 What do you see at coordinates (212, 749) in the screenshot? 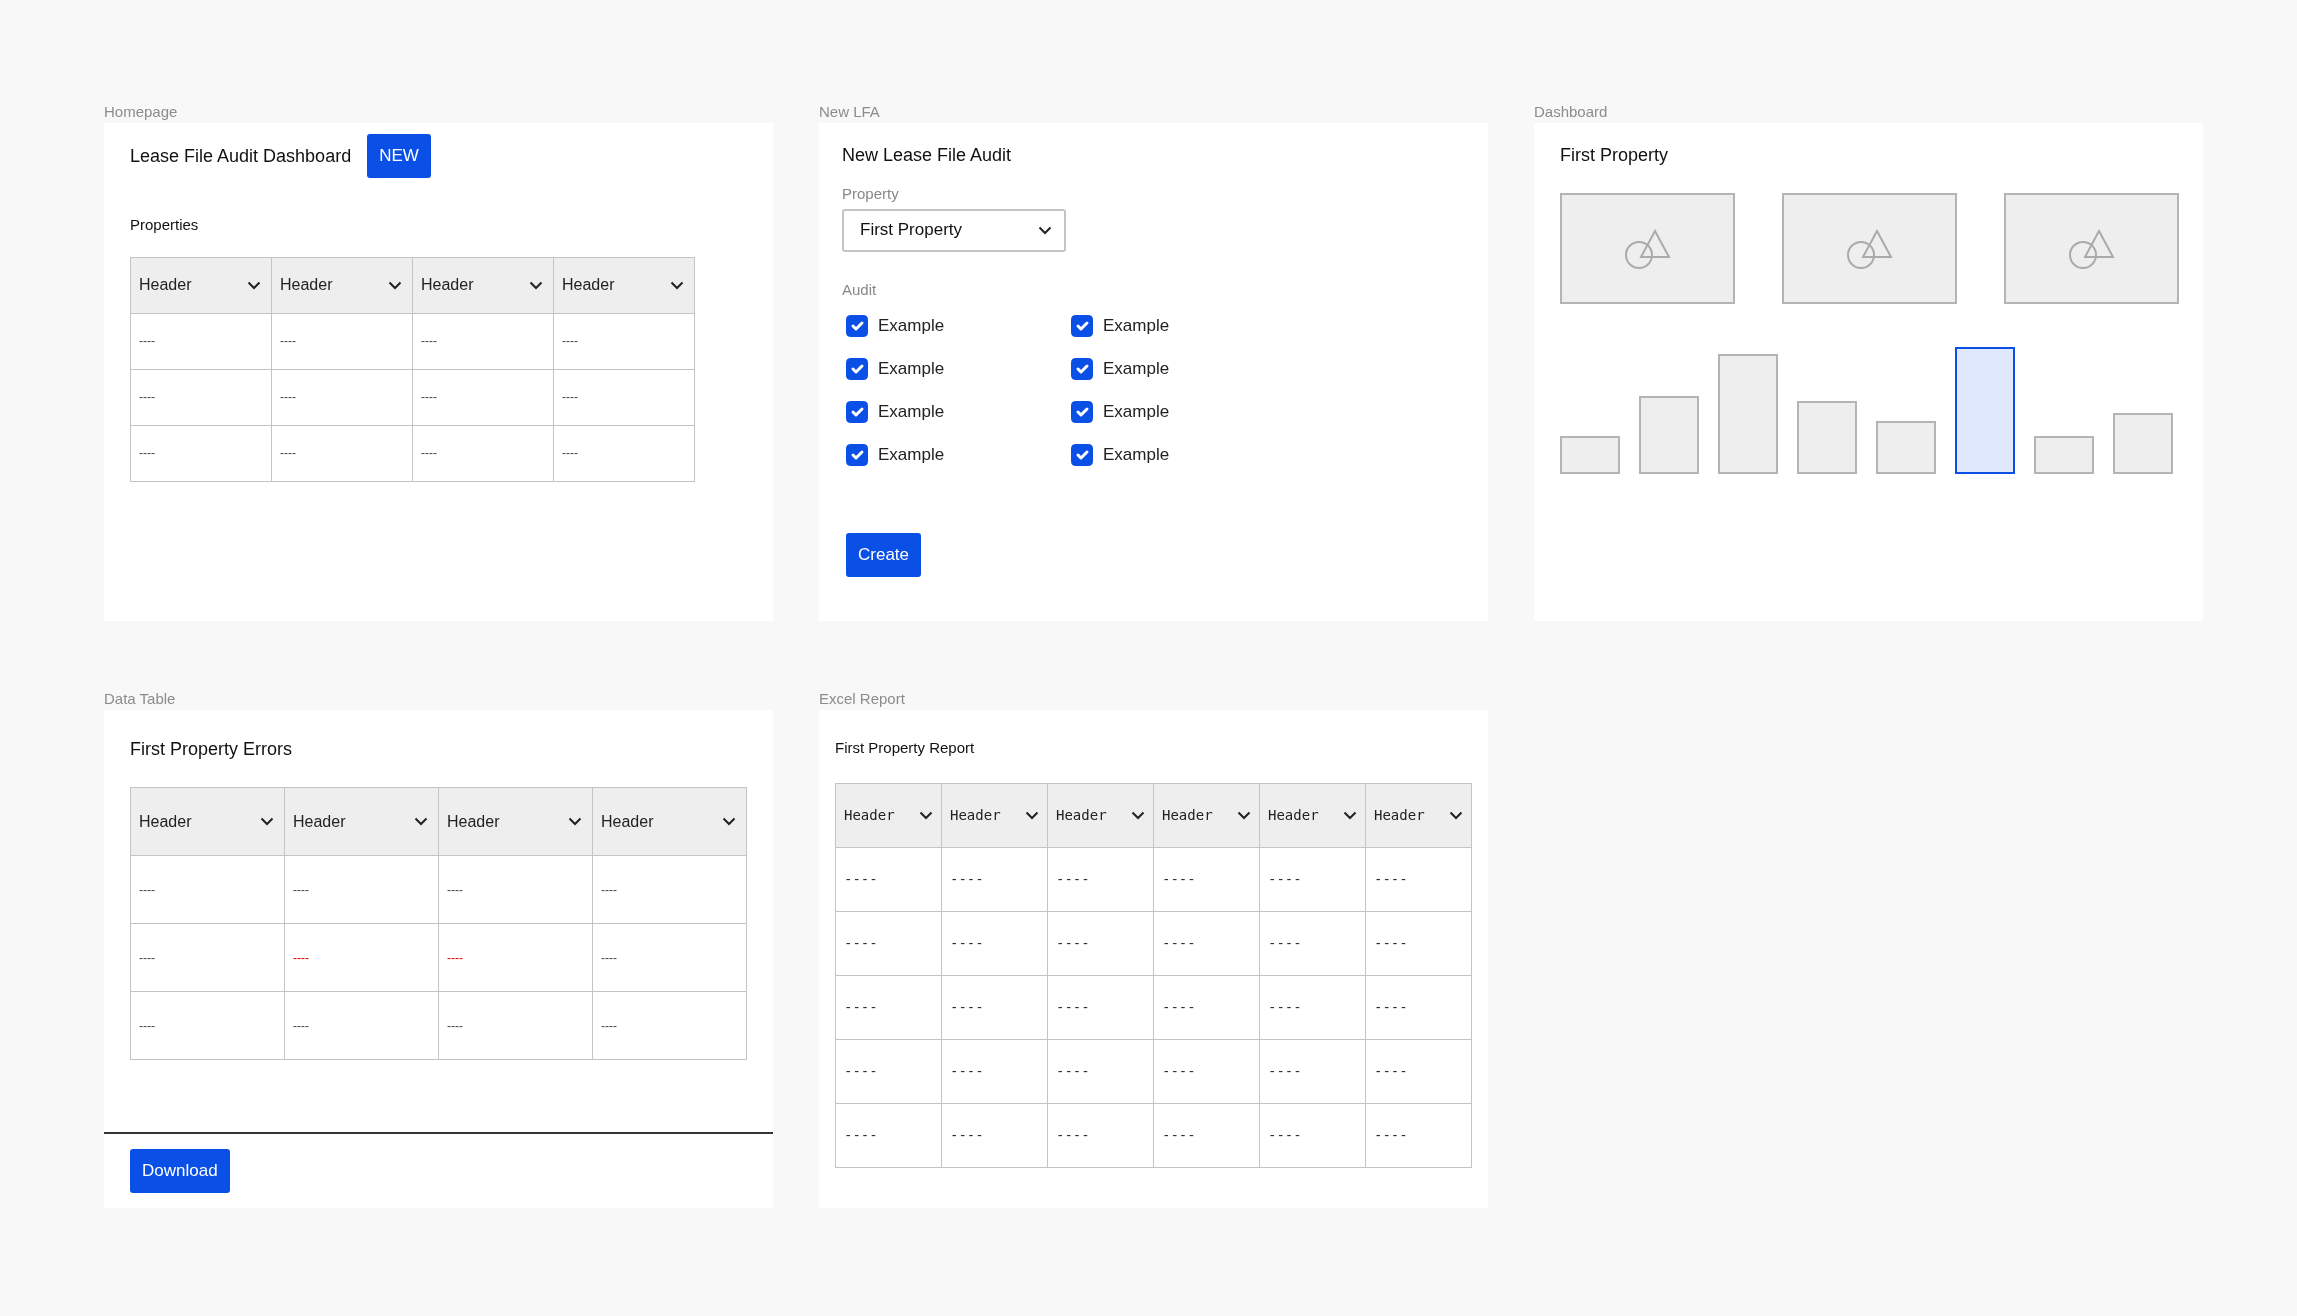
I see `table-title: First Property Errors` at bounding box center [212, 749].